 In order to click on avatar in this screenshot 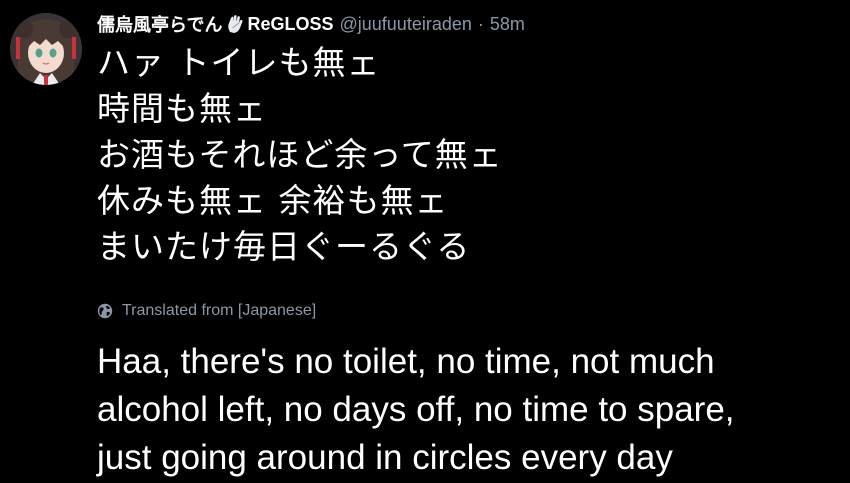, I will do `click(46, 49)`.